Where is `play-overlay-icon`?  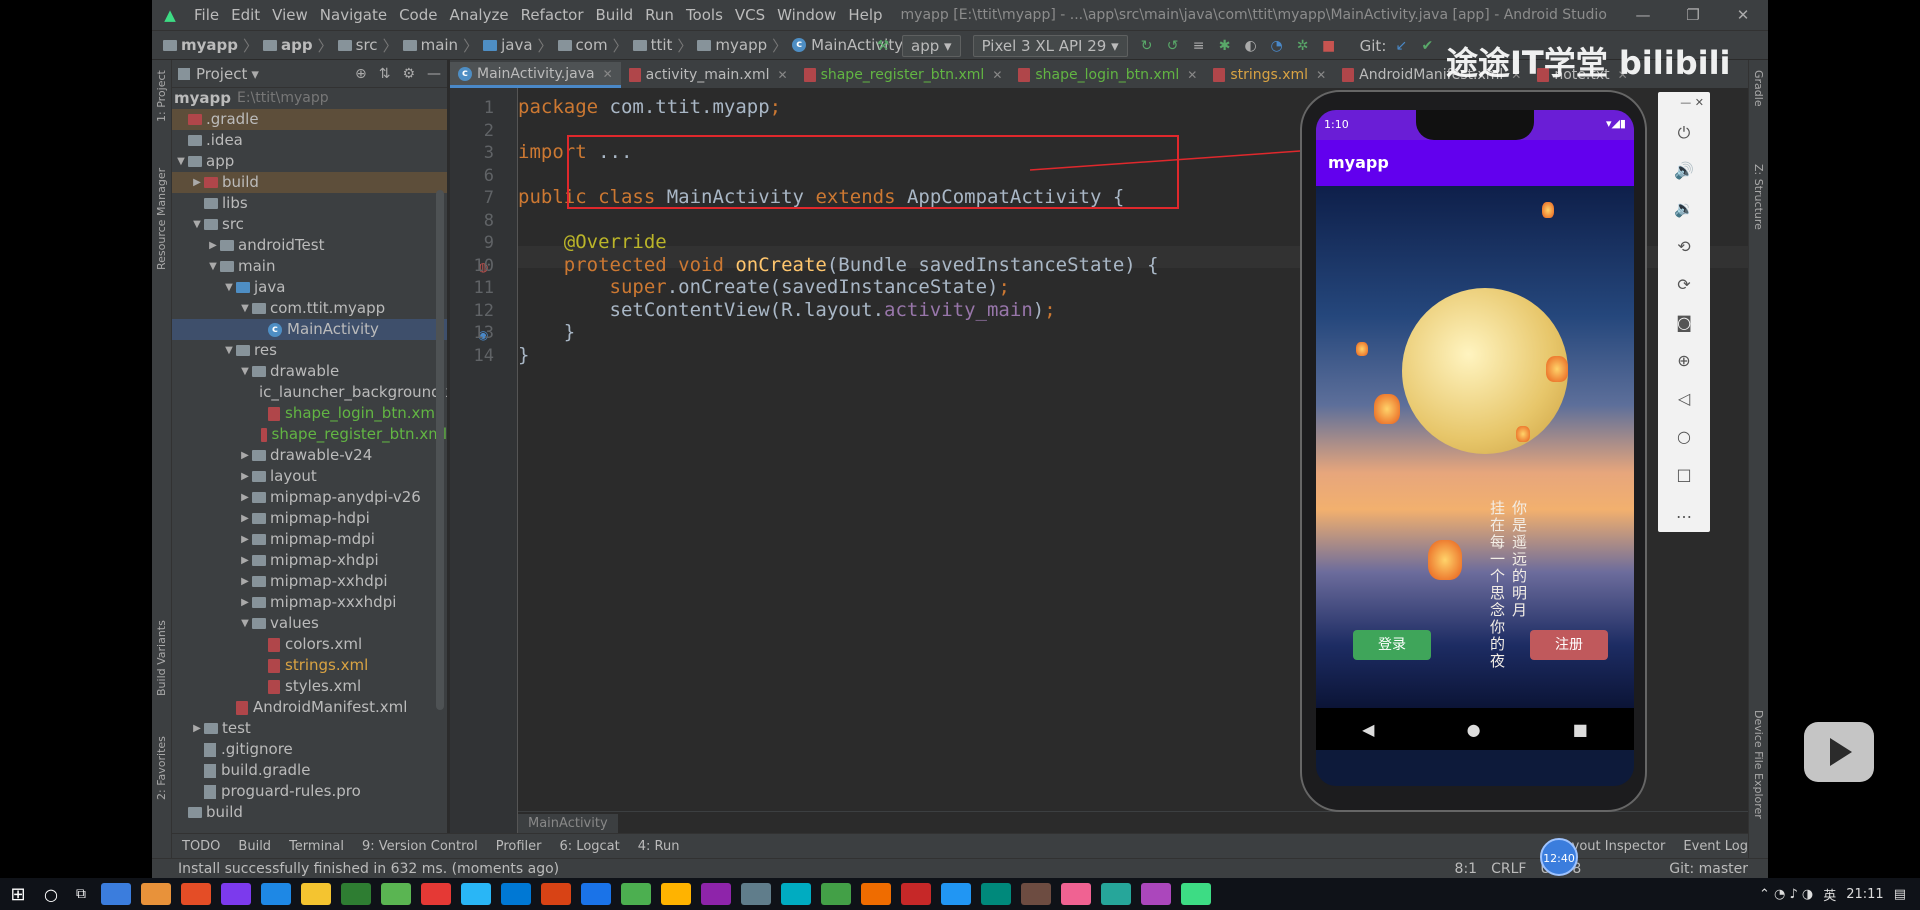
play-overlay-icon is located at coordinates (1839, 752).